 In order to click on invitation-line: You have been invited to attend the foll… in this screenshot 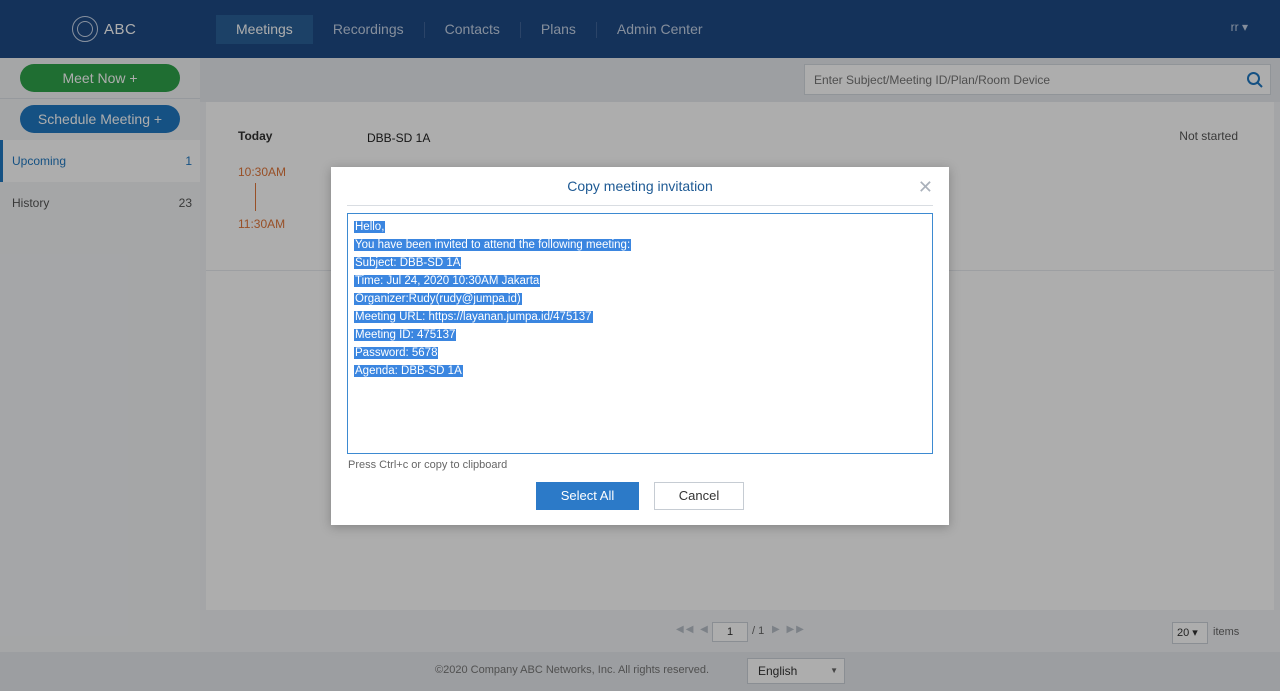, I will do `click(493, 245)`.